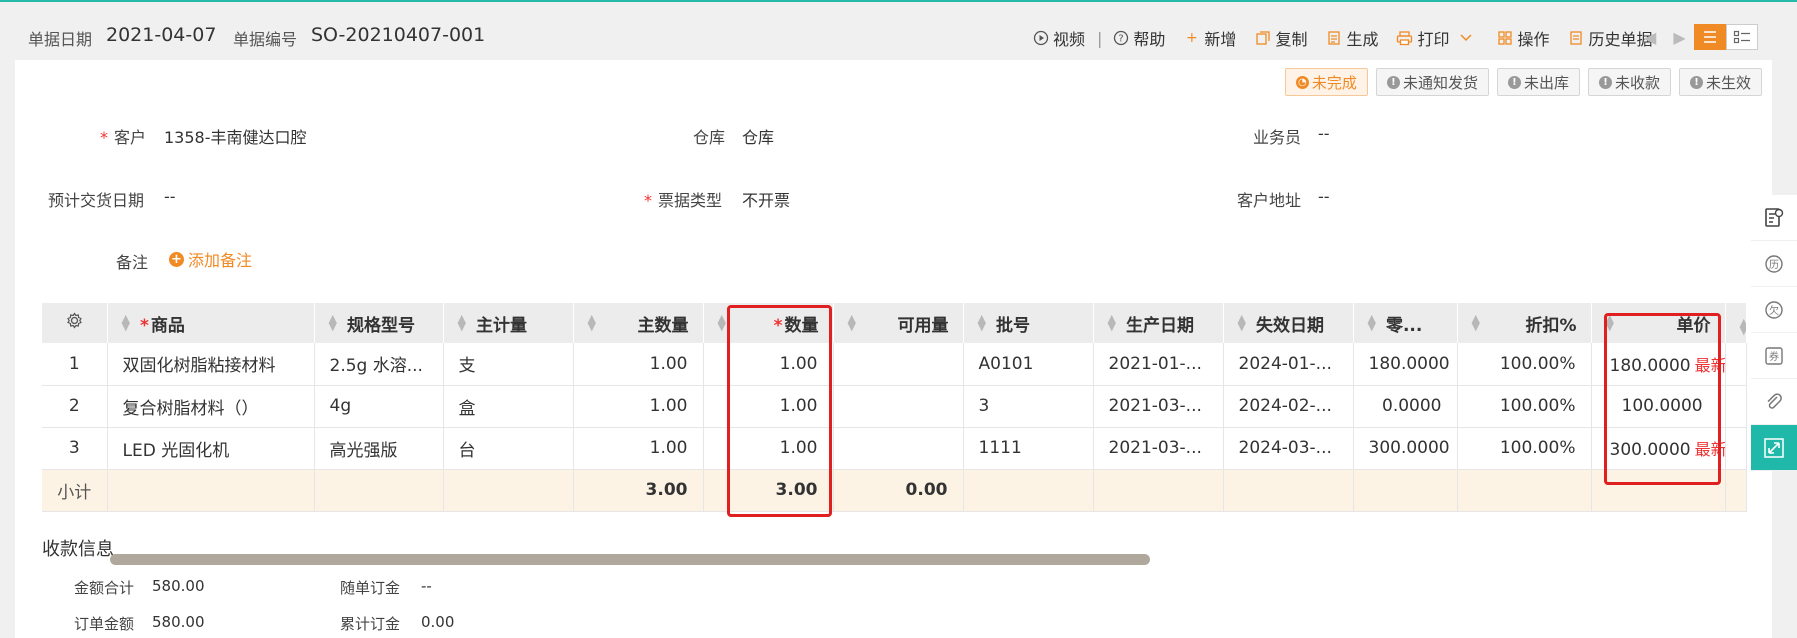 The height and width of the screenshot is (638, 1797). I want to click on column-product: ▲ ▼ * 商品, so click(211, 323).